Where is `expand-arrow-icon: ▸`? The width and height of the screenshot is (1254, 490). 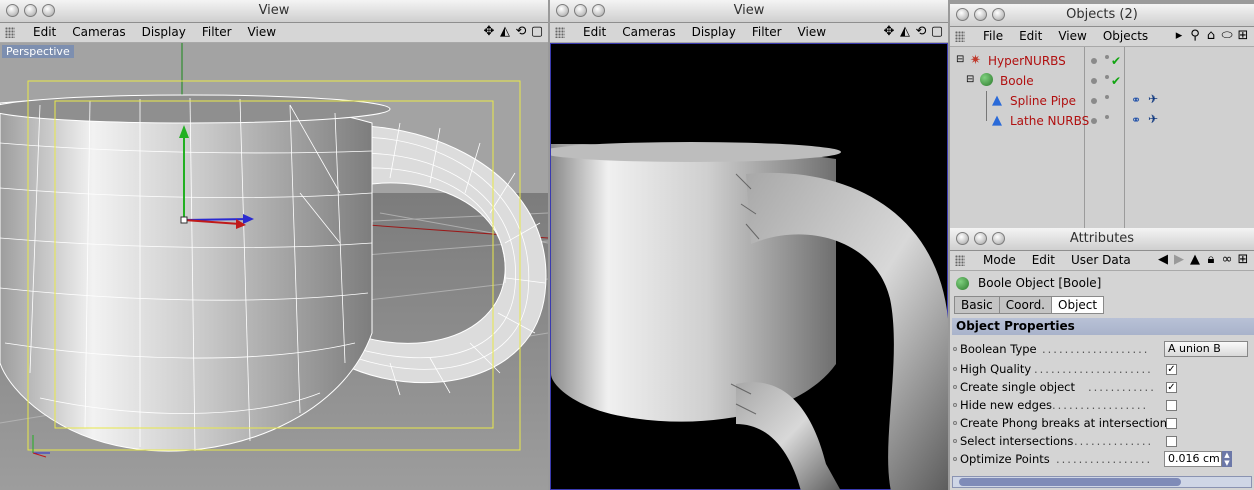
expand-arrow-icon: ▸ is located at coordinates (1179, 36).